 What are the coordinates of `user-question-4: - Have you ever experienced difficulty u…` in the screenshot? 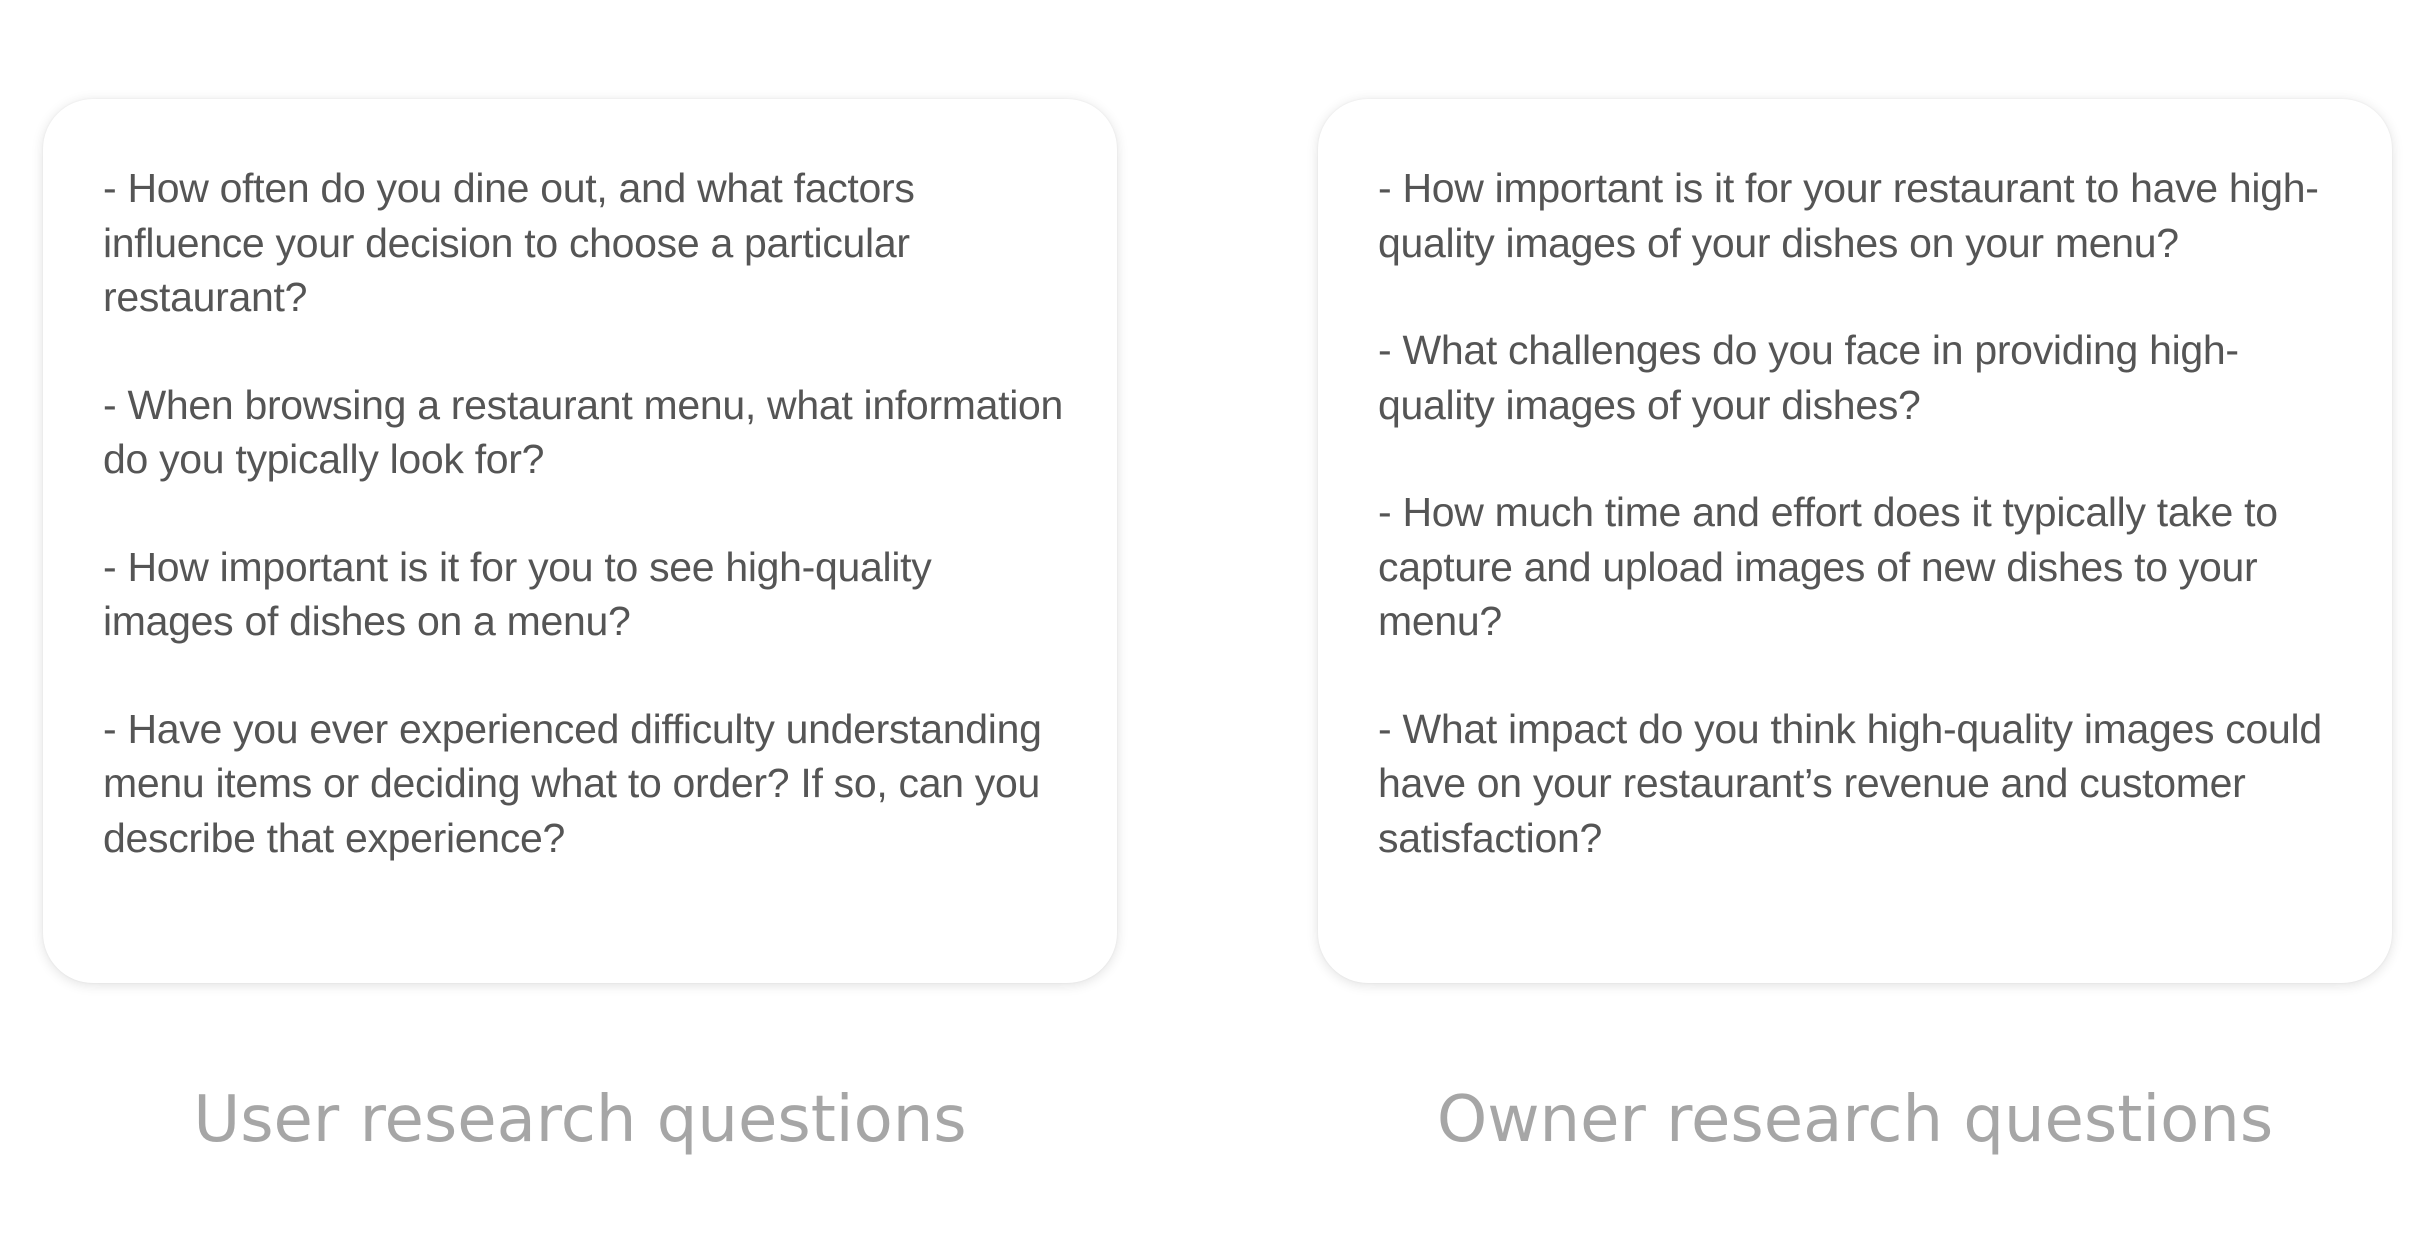 It's located at (572, 783).